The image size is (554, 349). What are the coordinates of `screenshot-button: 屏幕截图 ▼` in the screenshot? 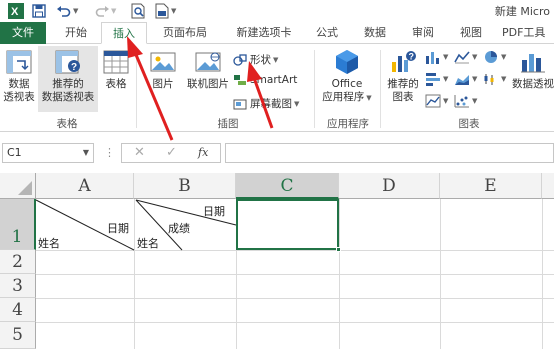 It's located at (266, 103).